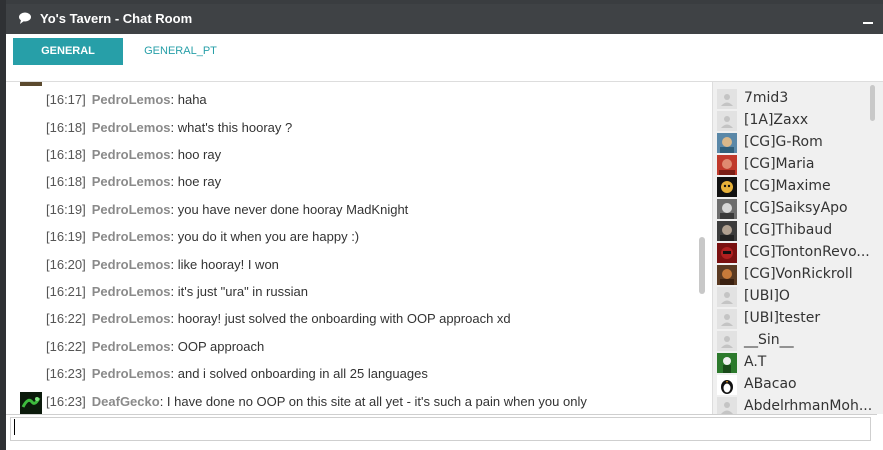 This screenshot has width=883, height=450. What do you see at coordinates (14, 427) in the screenshot?
I see `text-cursor` at bounding box center [14, 427].